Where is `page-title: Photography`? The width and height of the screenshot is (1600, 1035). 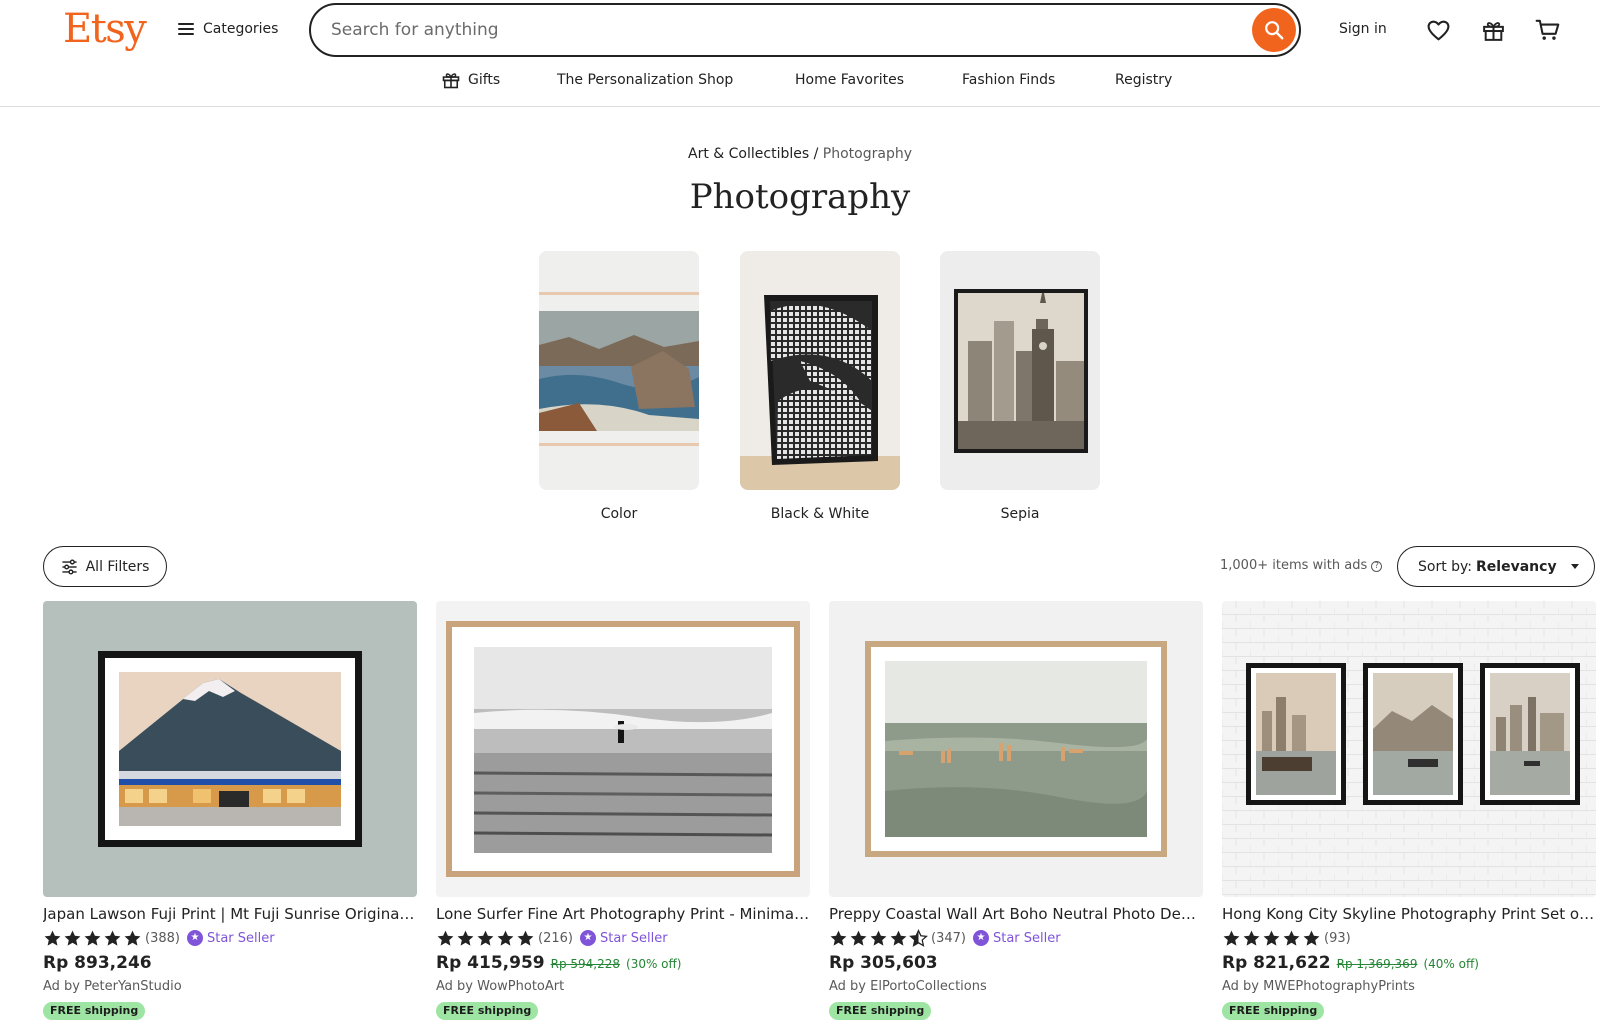 page-title: Photography is located at coordinates (800, 197).